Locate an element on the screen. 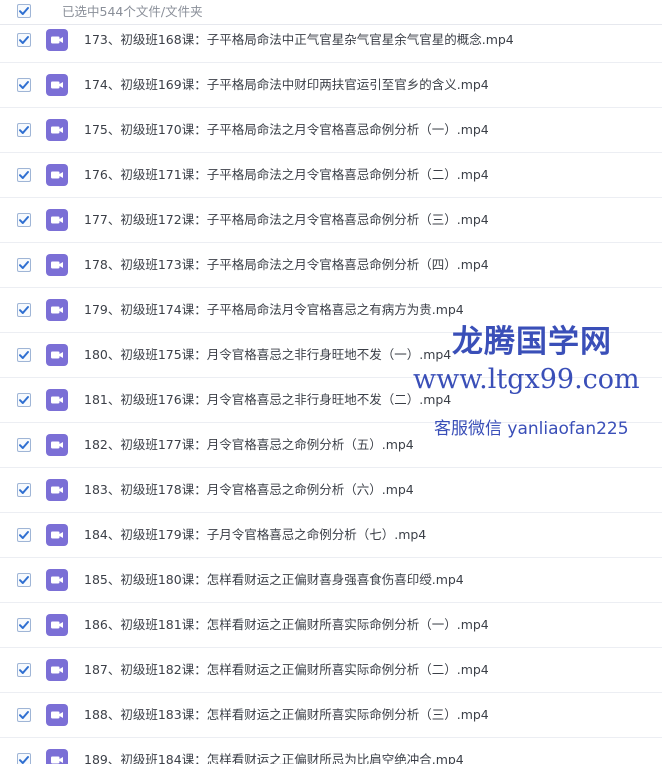 The image size is (662, 764). file-name: 176、初级班171课：子平格局命法之月令官格喜忌命例分析（二）.mp4 is located at coordinates (286, 174).